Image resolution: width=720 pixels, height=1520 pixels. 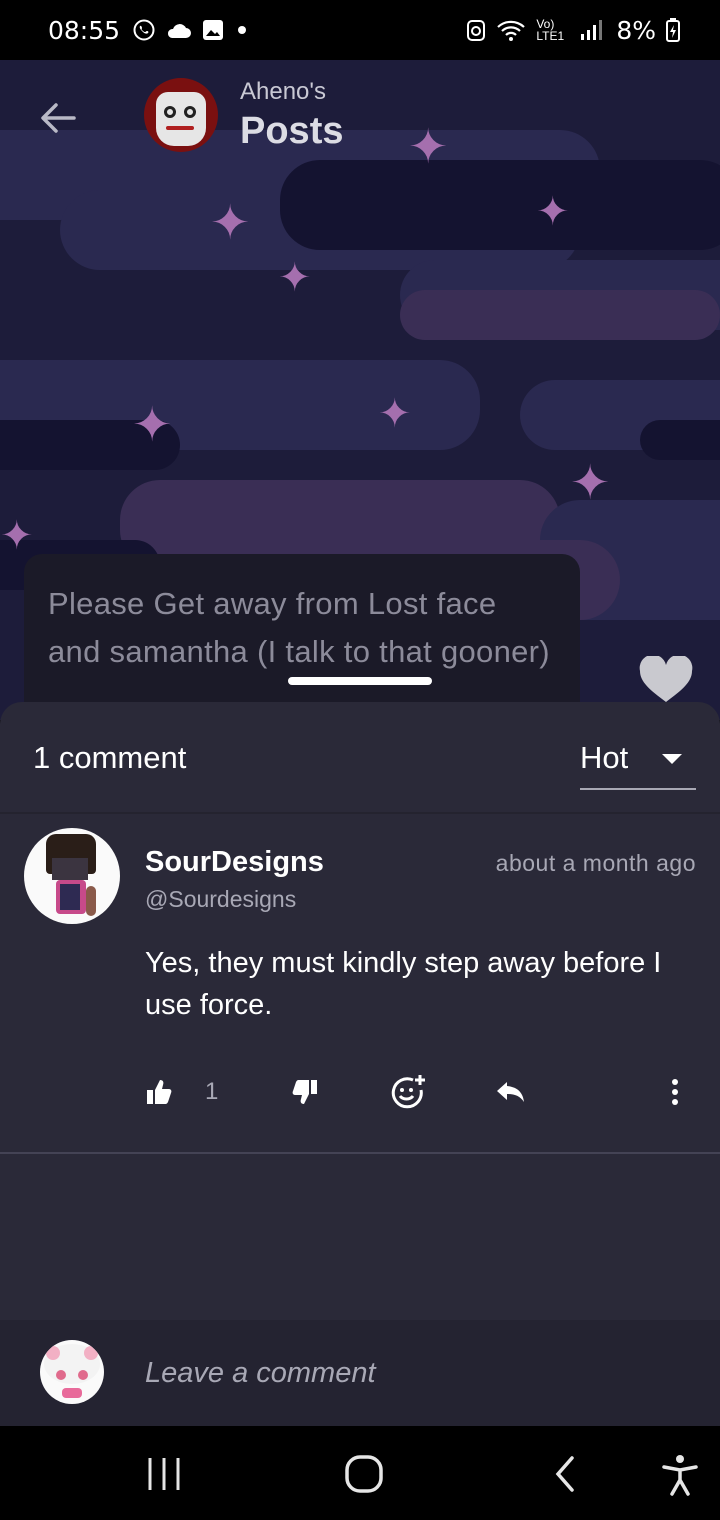 I want to click on comment-author: SourDesigns, so click(x=234, y=862).